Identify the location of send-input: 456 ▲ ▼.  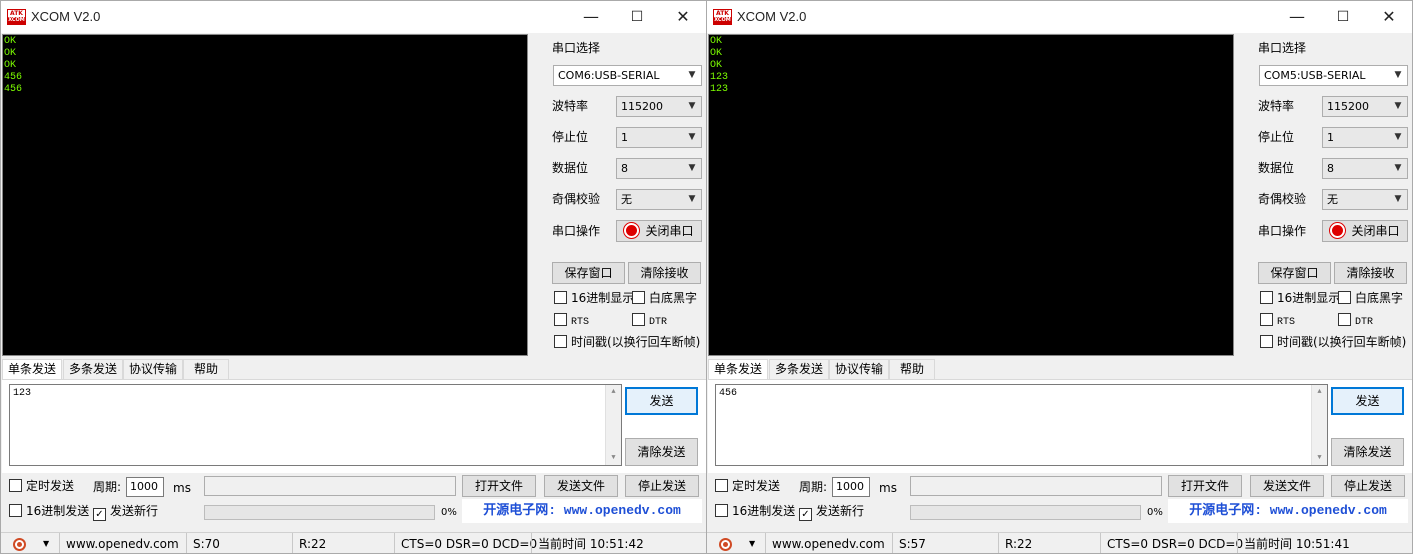
(1021, 425).